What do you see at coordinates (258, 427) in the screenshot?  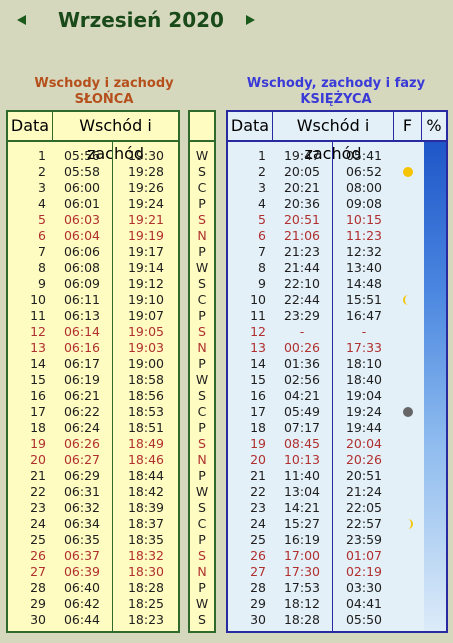 I see `moon-day-number: 18` at bounding box center [258, 427].